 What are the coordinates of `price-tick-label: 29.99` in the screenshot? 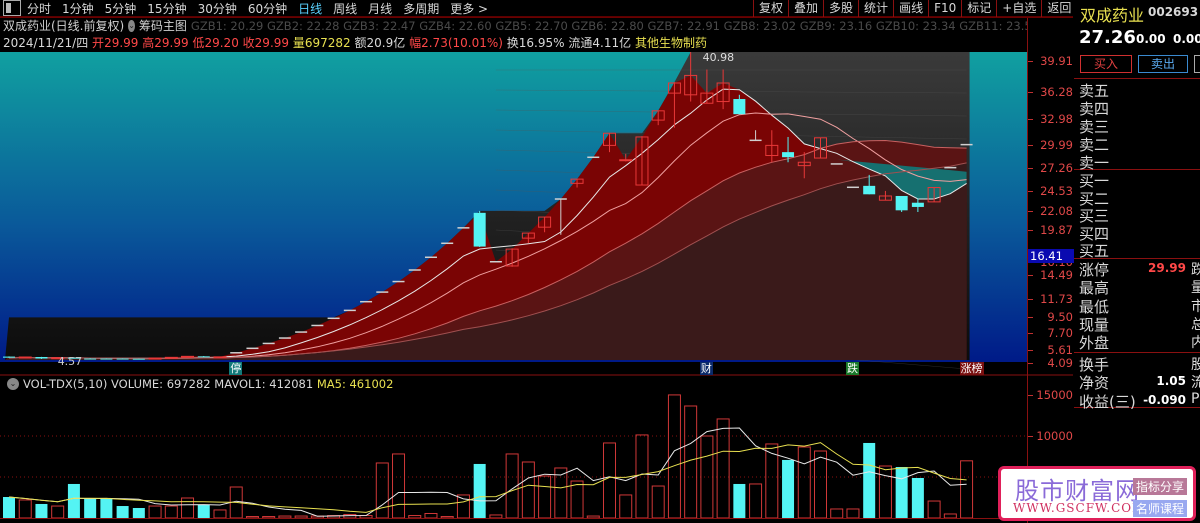 It's located at (1056, 144).